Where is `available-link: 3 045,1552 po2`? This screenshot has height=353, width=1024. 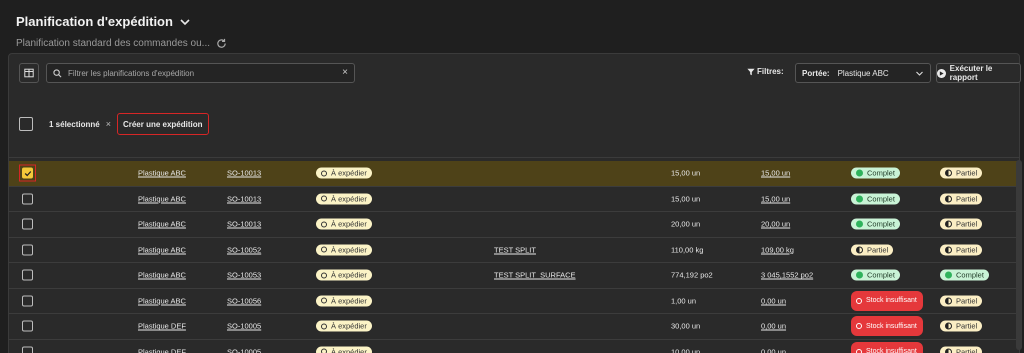 available-link: 3 045,1552 po2 is located at coordinates (787, 275).